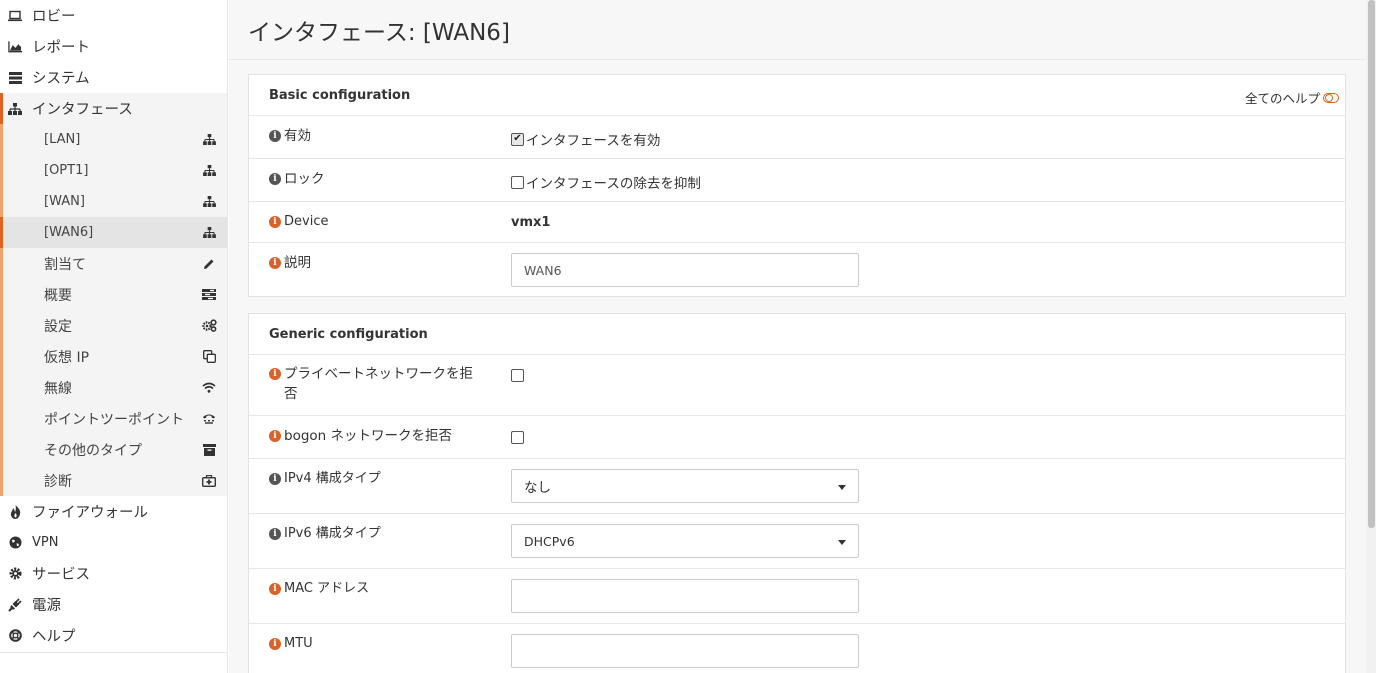  I want to click on block-bogon-checkbox, so click(517, 437).